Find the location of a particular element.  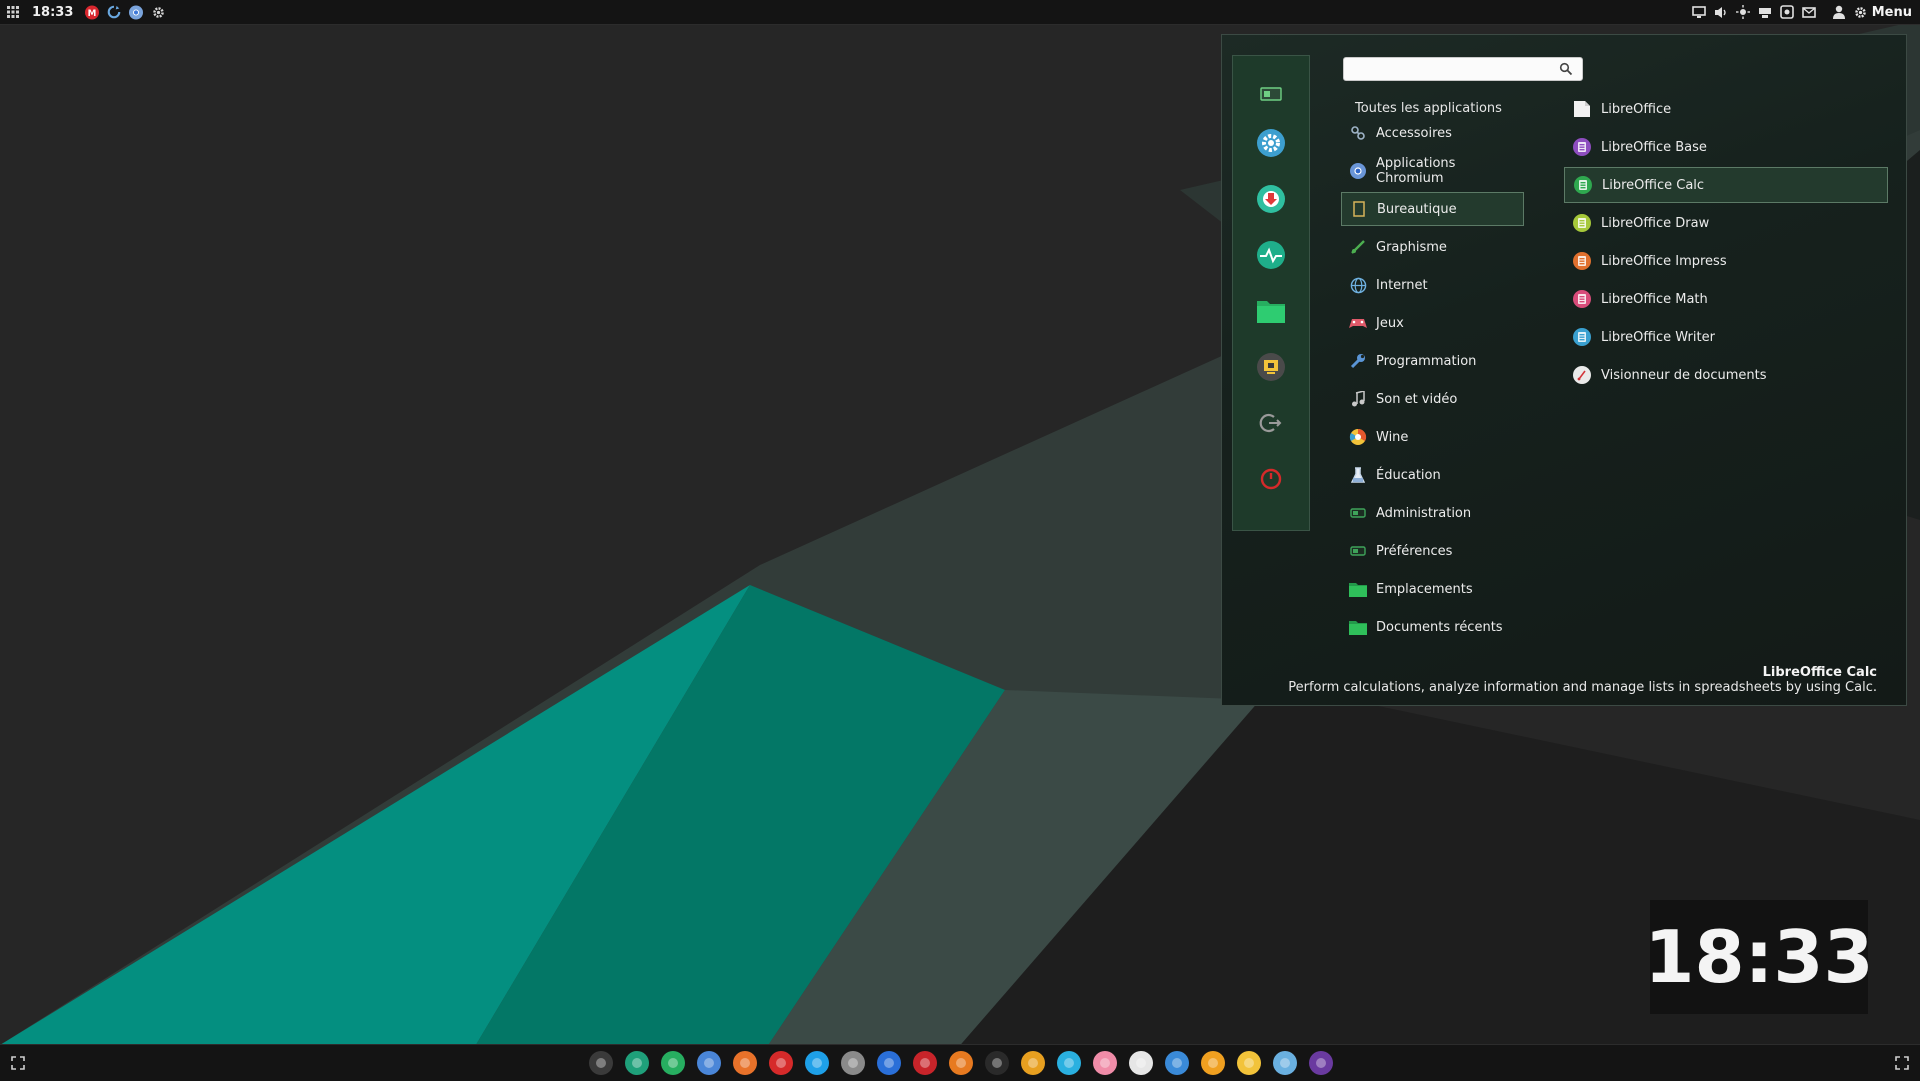

category-label: Accessoires is located at coordinates (1414, 133).